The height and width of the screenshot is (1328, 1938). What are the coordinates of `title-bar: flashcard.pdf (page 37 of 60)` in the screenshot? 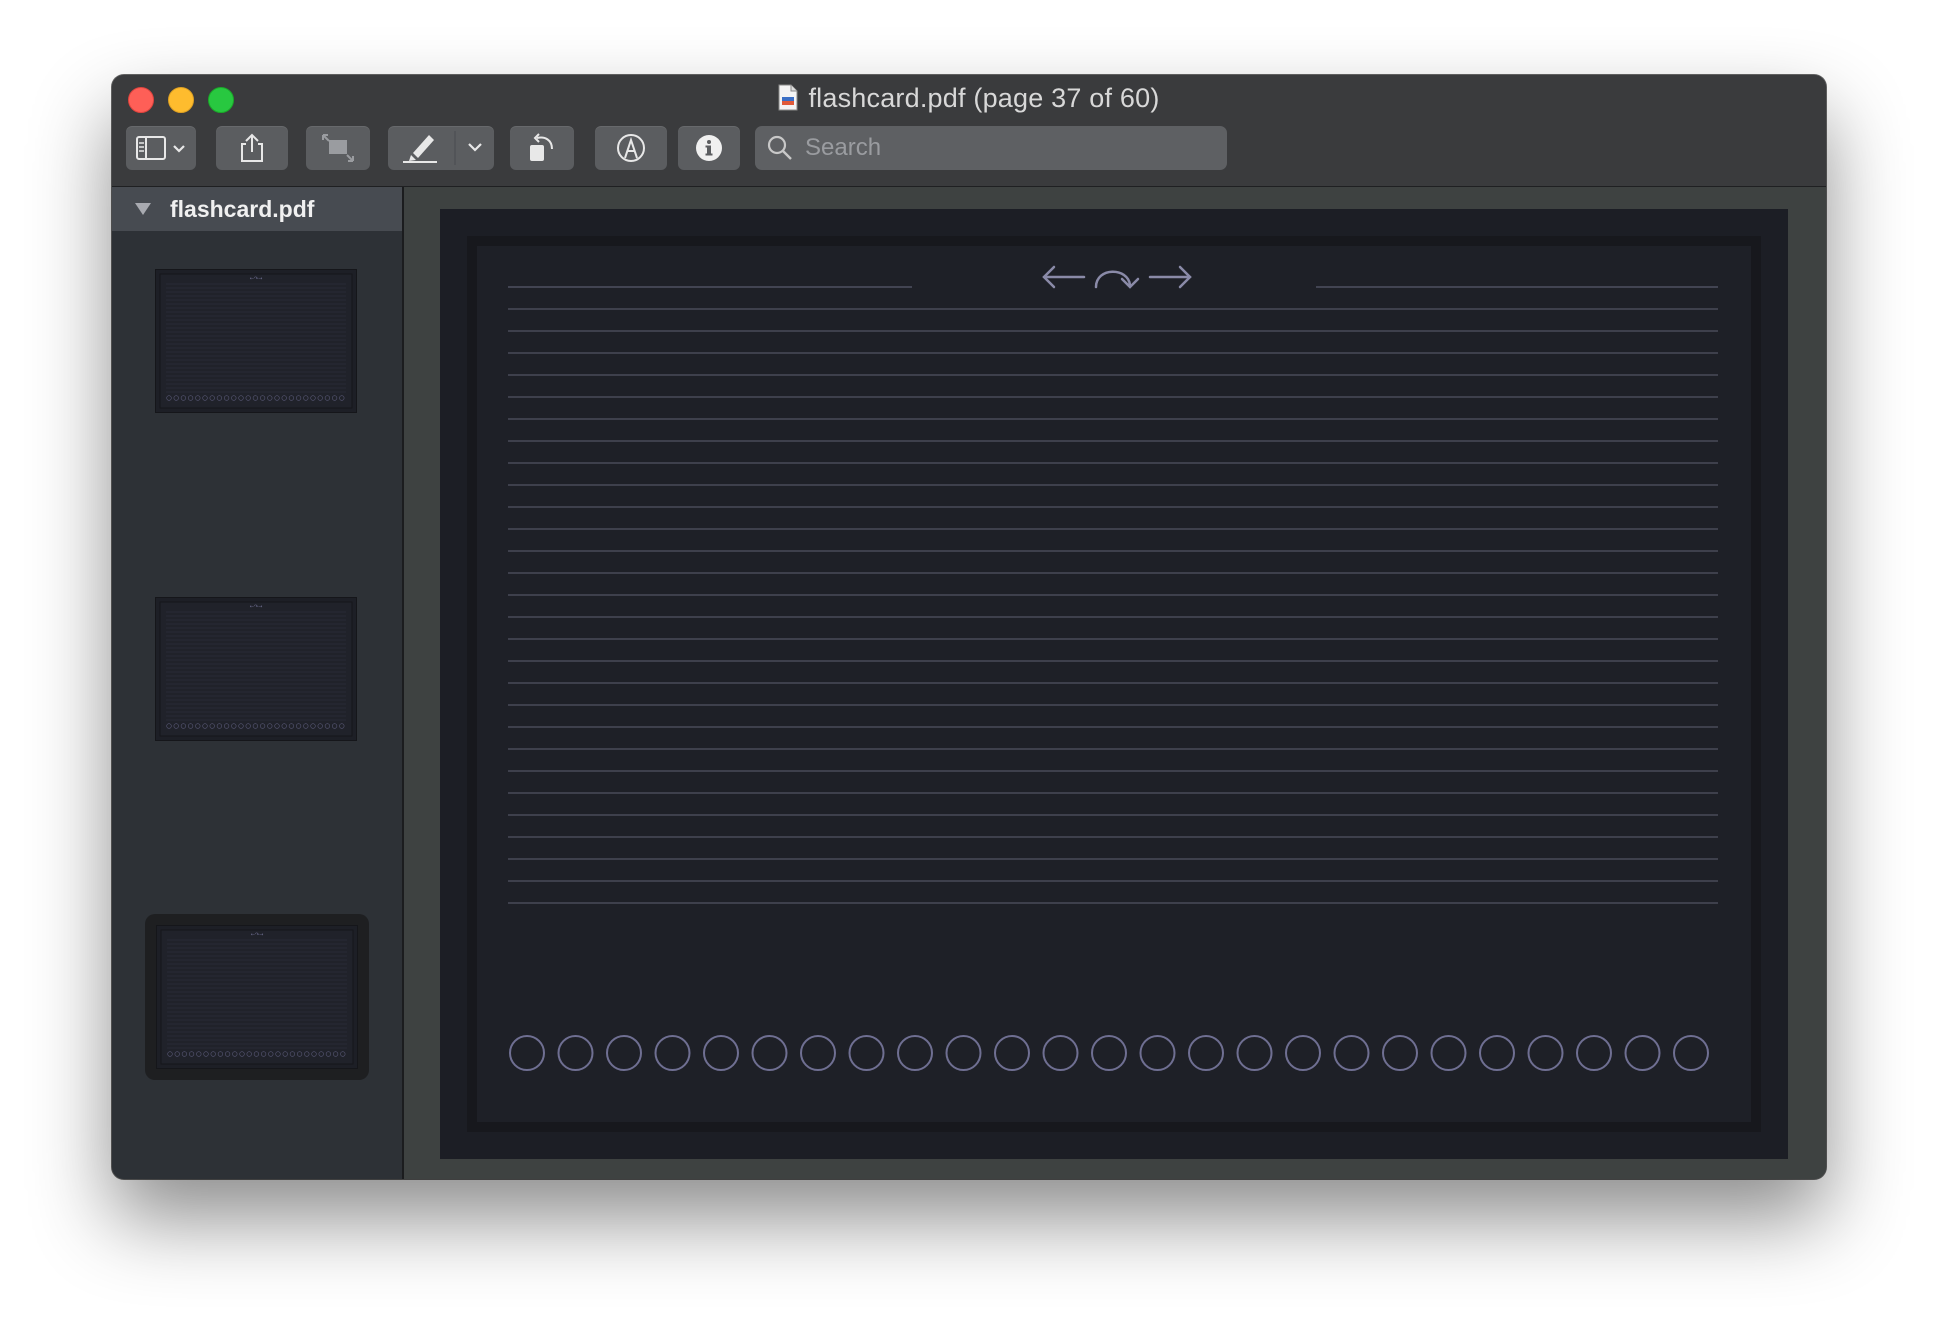 It's located at (969, 131).